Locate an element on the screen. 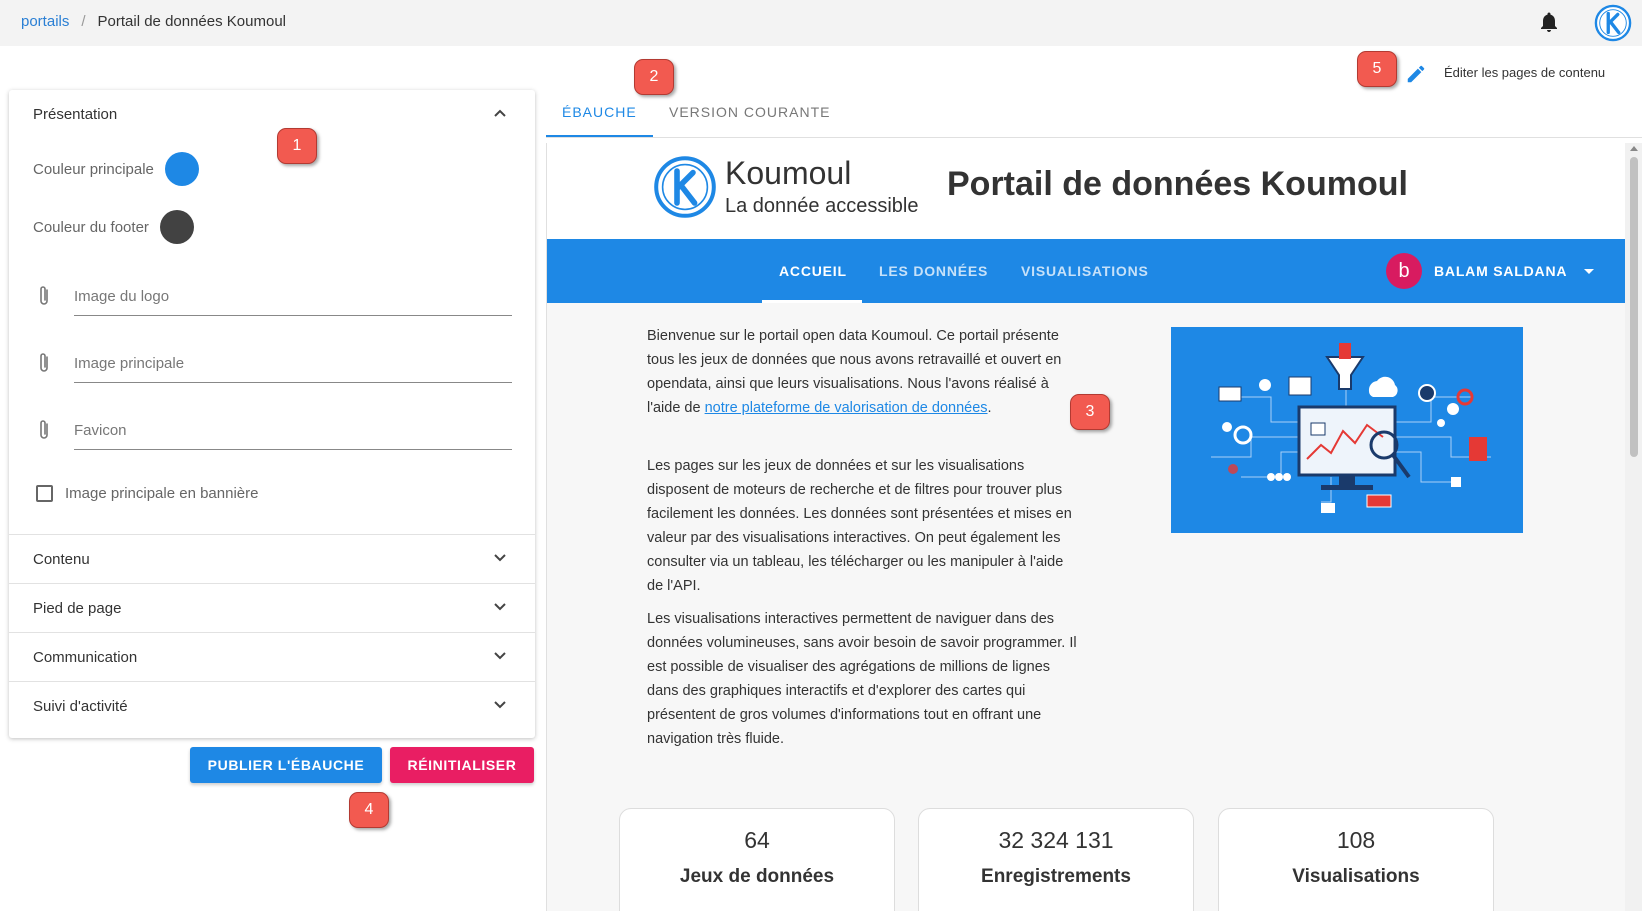  publish-draft-button: PUBLIER L'ÉBAUCHE is located at coordinates (286, 765).